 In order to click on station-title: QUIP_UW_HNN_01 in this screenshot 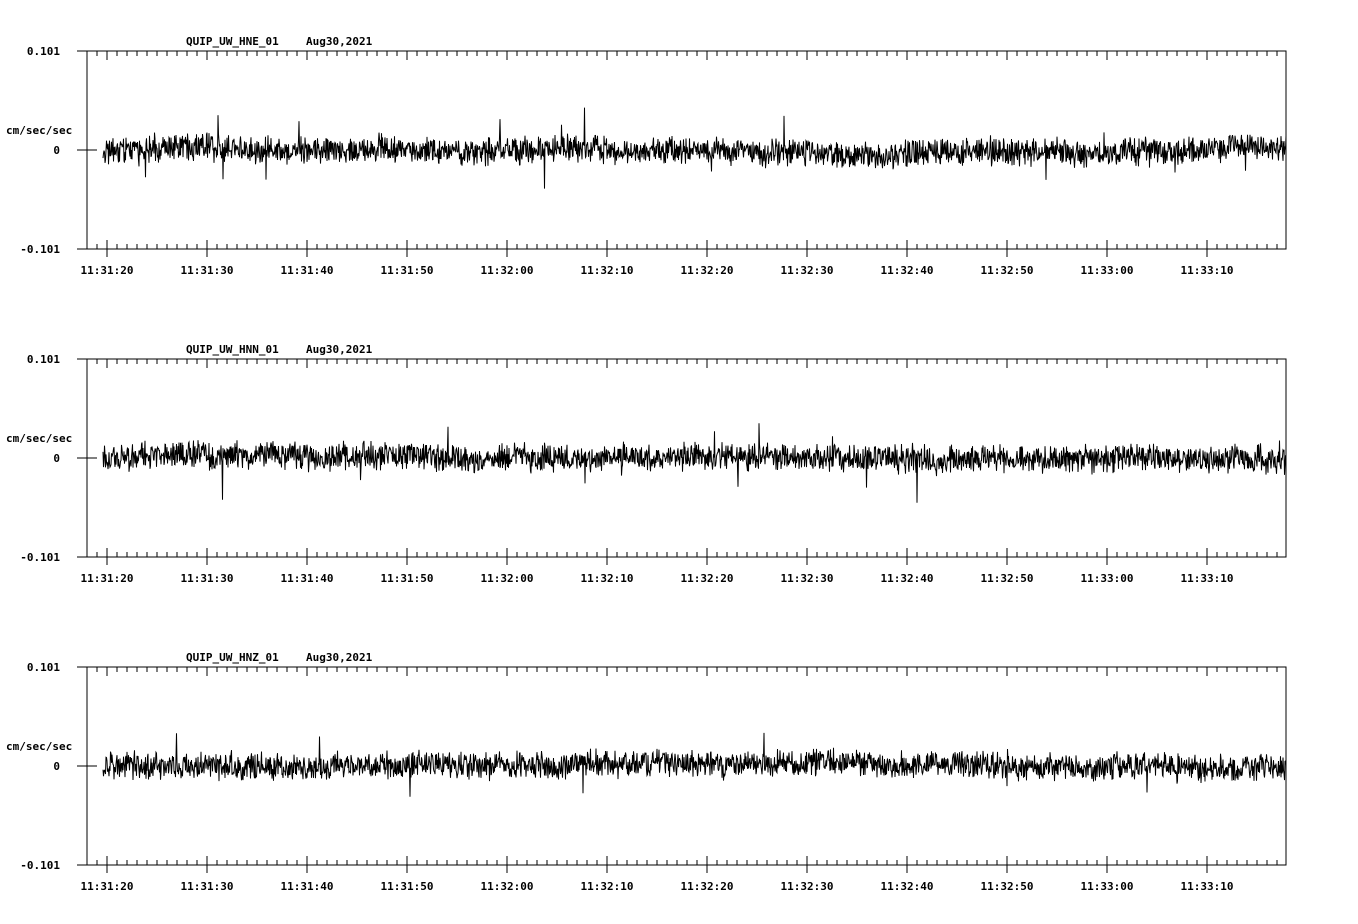, I will do `click(232, 349)`.